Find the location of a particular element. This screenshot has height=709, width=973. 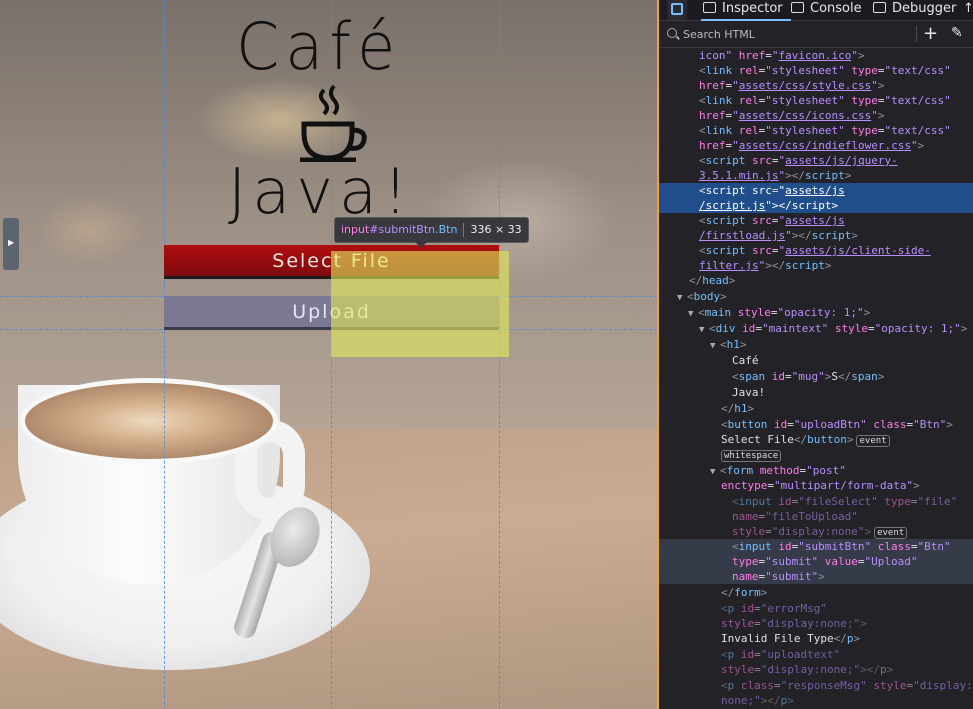

tab-inspector: Inspector is located at coordinates (746, 10).